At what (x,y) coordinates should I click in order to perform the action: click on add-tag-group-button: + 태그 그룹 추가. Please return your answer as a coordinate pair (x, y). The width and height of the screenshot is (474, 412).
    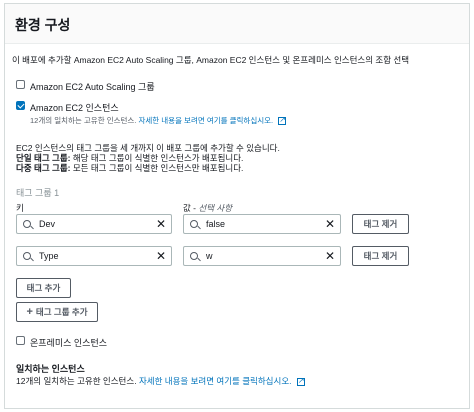
    Looking at the image, I should click on (57, 312).